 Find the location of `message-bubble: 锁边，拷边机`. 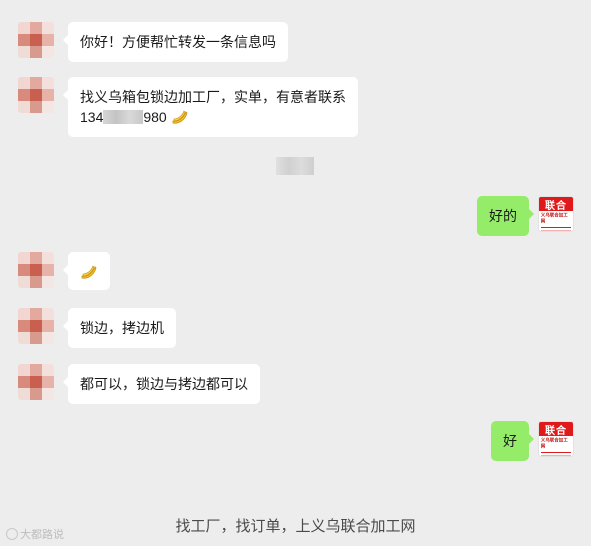

message-bubble: 锁边，拷边机 is located at coordinates (119, 328).